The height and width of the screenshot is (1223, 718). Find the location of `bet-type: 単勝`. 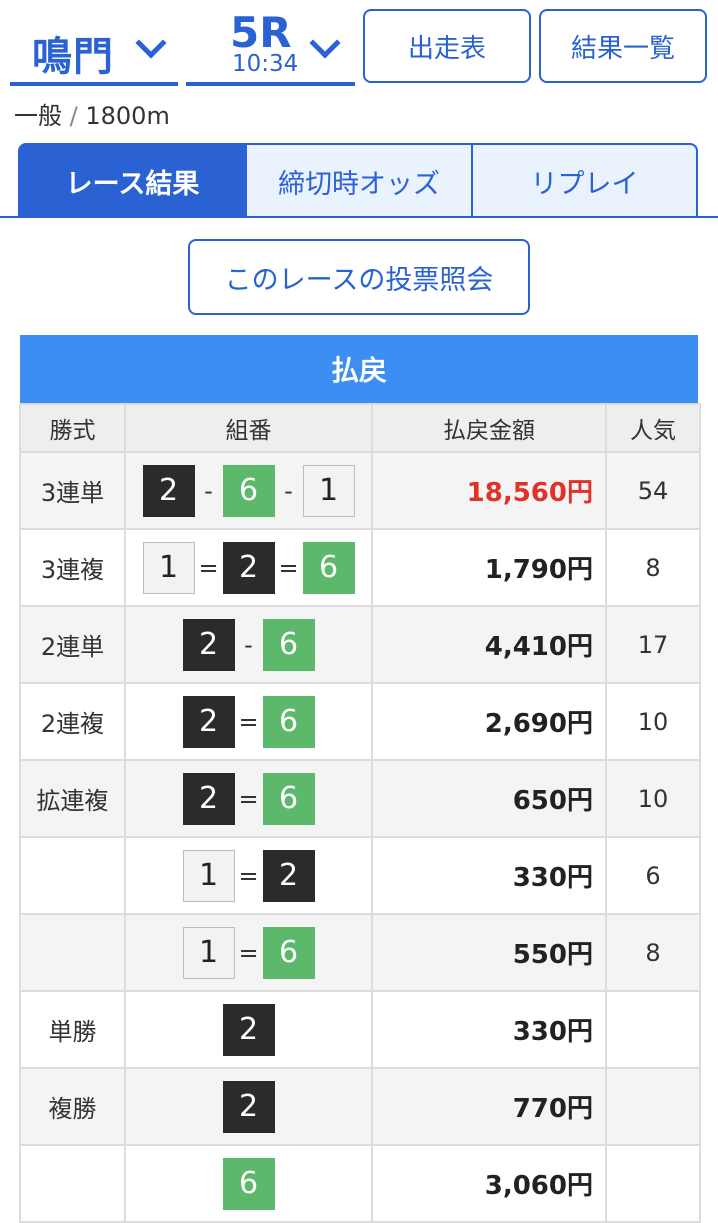

bet-type: 単勝 is located at coordinates (72, 1029).